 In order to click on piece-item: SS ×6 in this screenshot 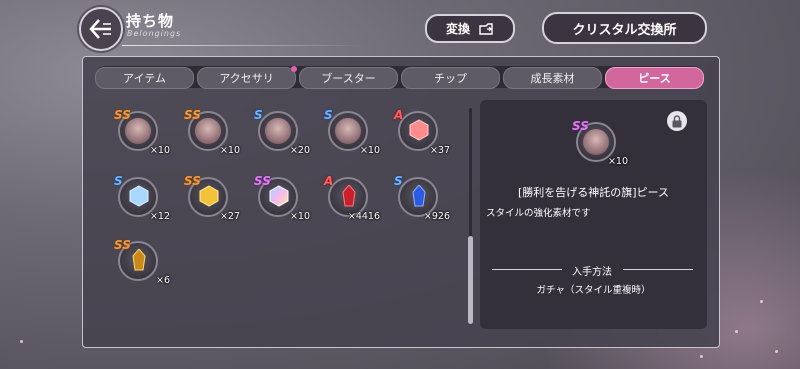, I will do `click(141, 262)`.